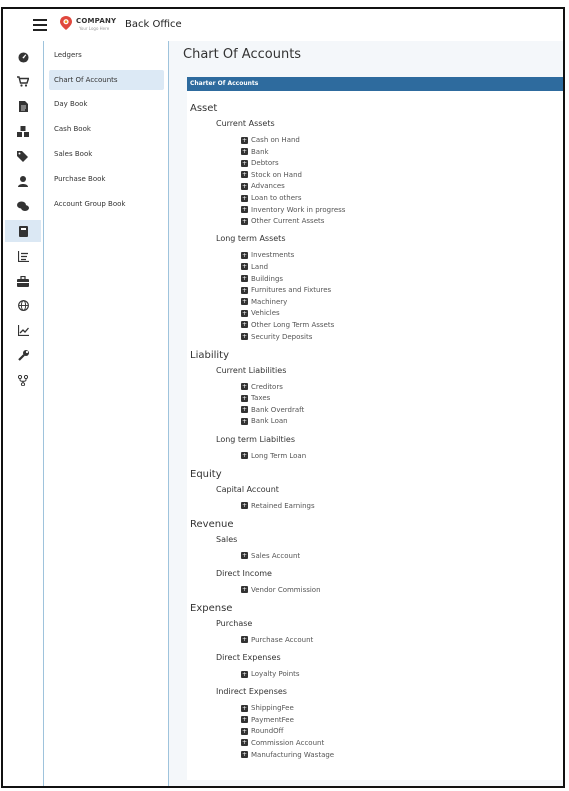  I want to click on sidebar-chart-icon, so click(23, 330).